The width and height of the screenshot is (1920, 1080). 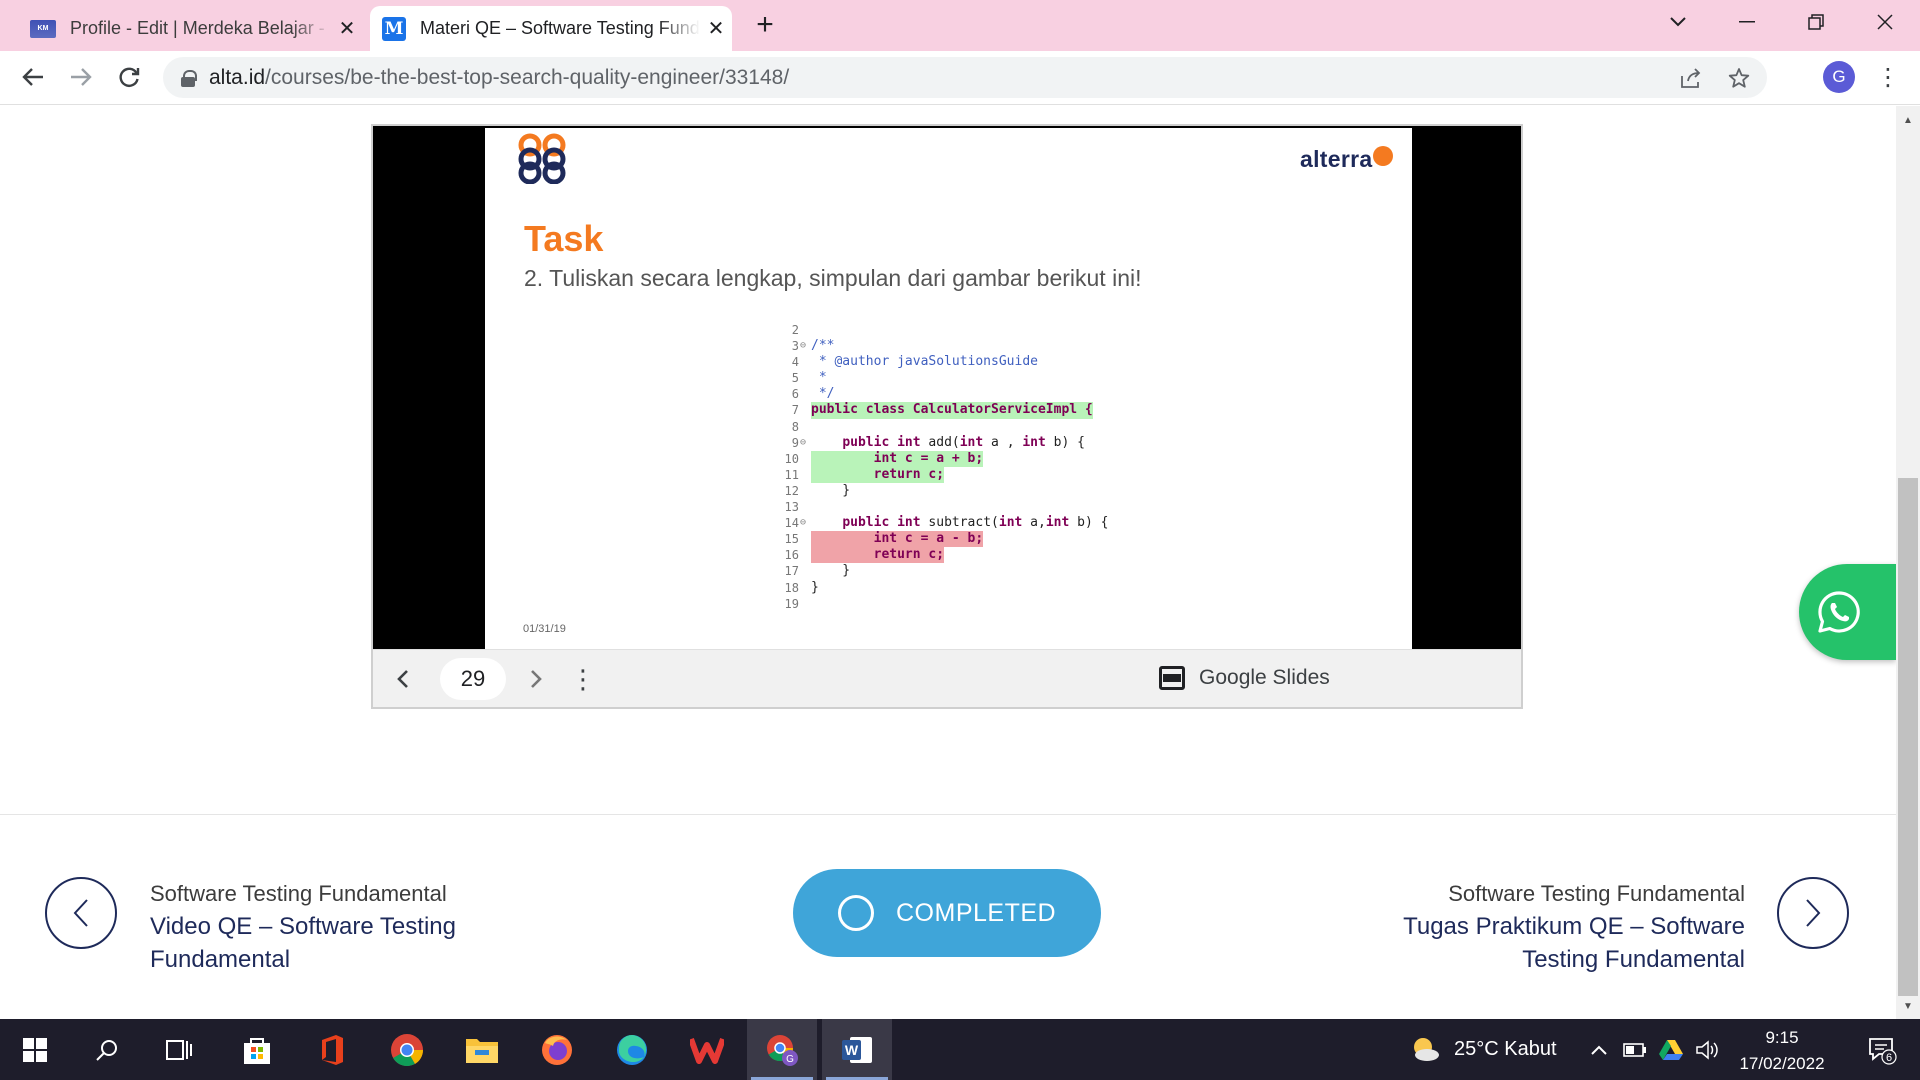 I want to click on tab-search-chevron-icon, so click(x=1678, y=22).